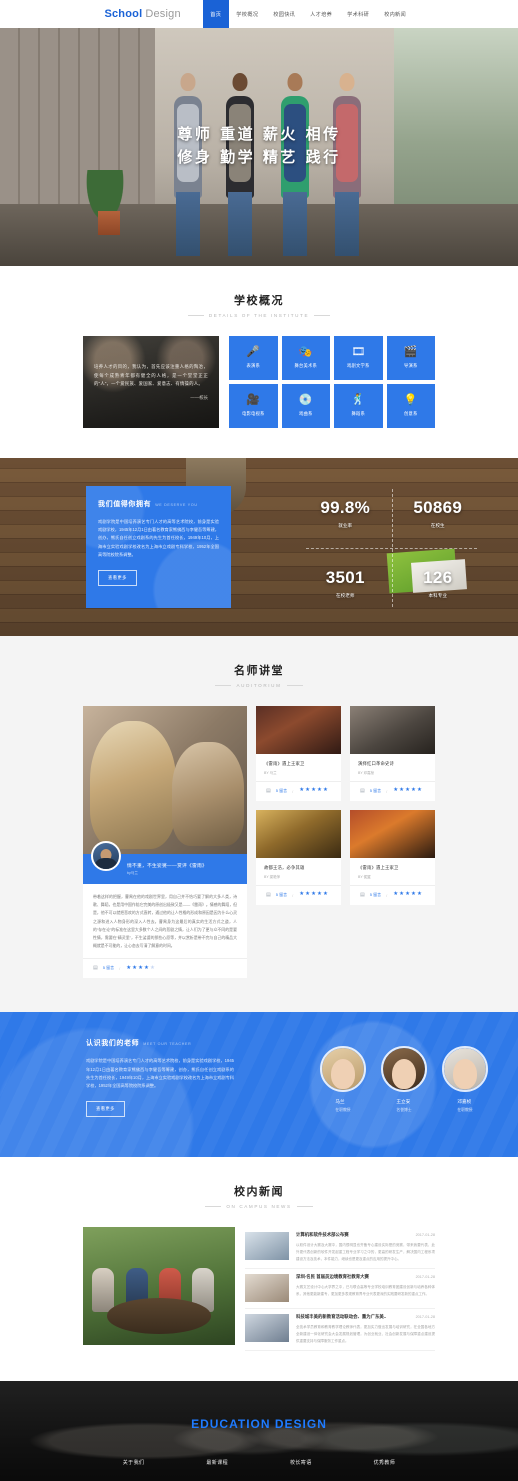 The width and height of the screenshot is (518, 1481). I want to click on news-thumbnail, so click(267, 1246).